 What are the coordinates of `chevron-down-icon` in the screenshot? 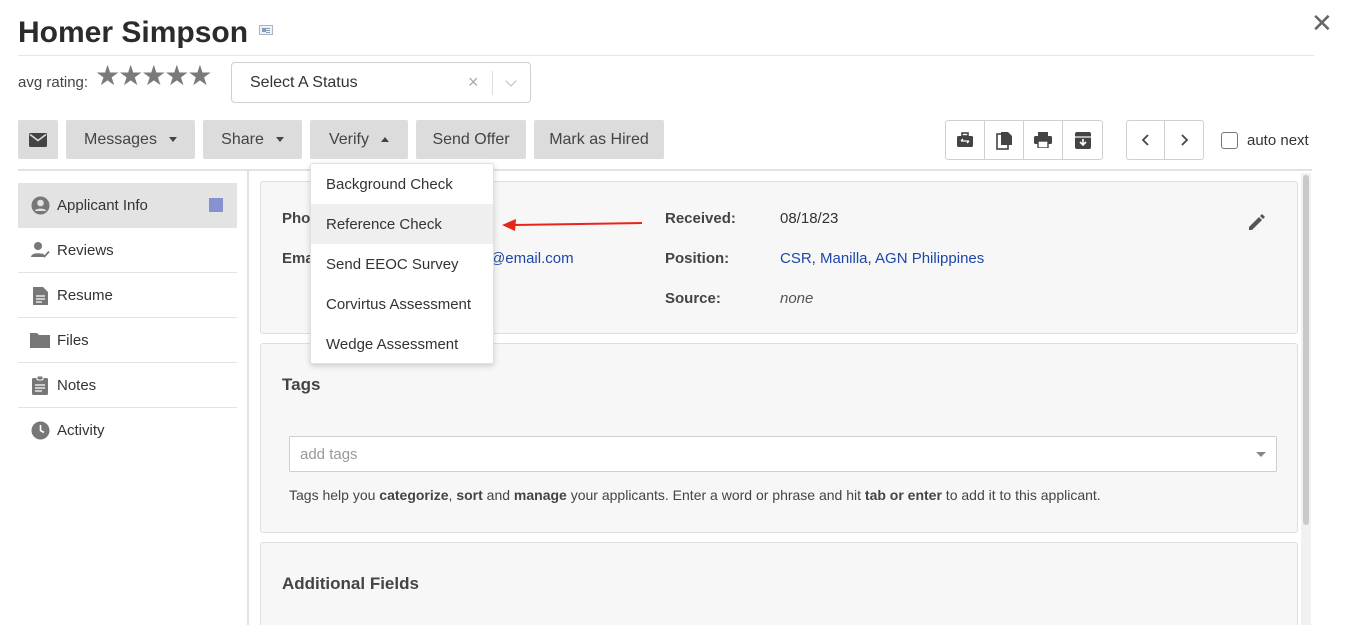 It's located at (511, 81).